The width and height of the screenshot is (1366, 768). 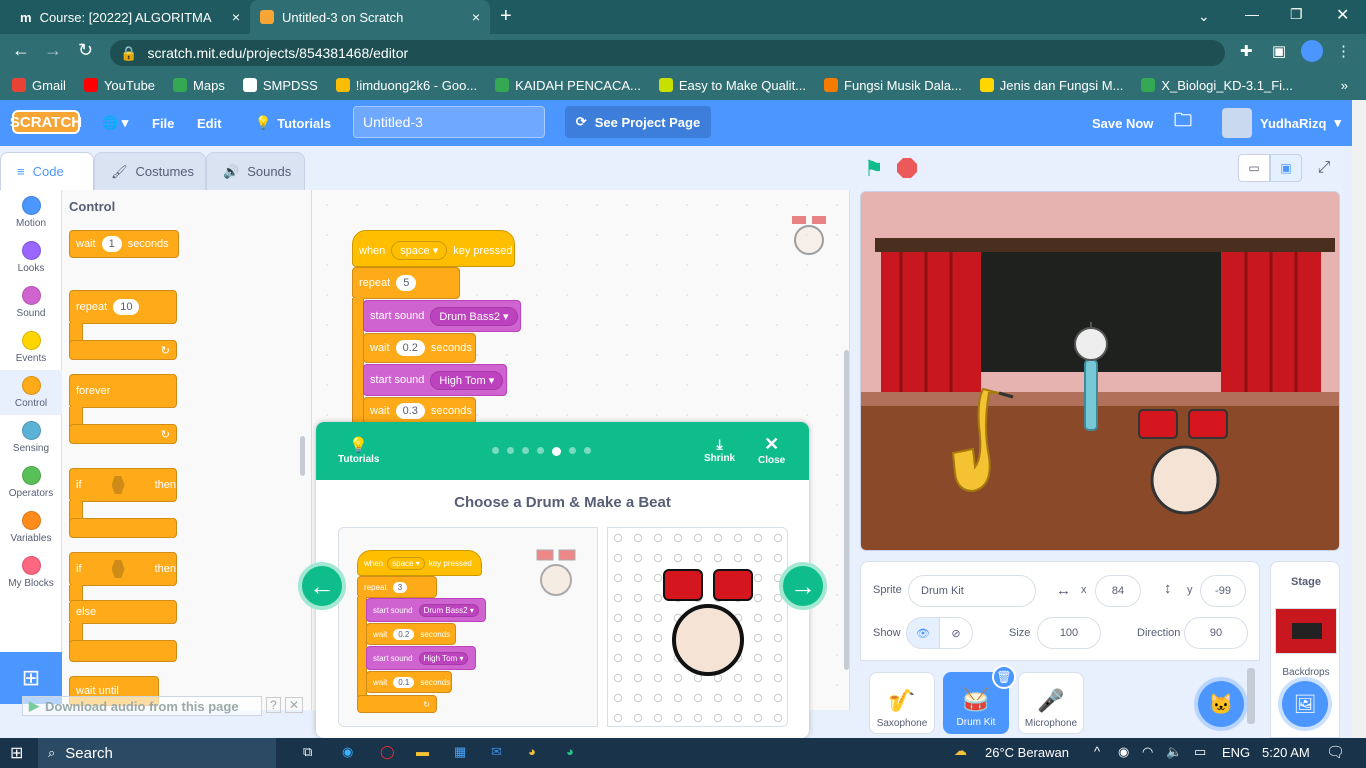 I want to click on category-my-blocks: My Blocks, so click(x=31, y=572).